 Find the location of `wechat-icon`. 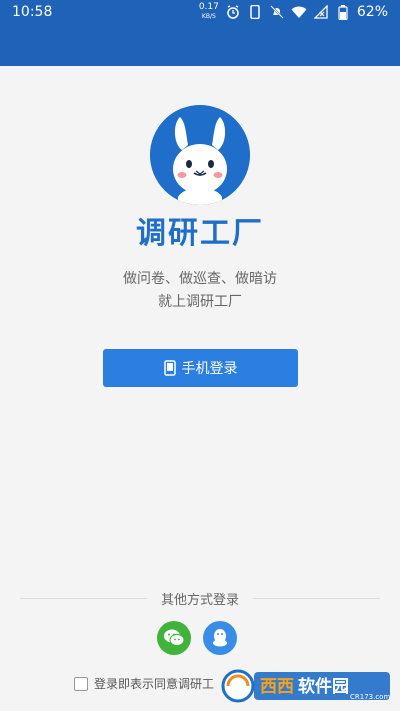

wechat-icon is located at coordinates (174, 637).